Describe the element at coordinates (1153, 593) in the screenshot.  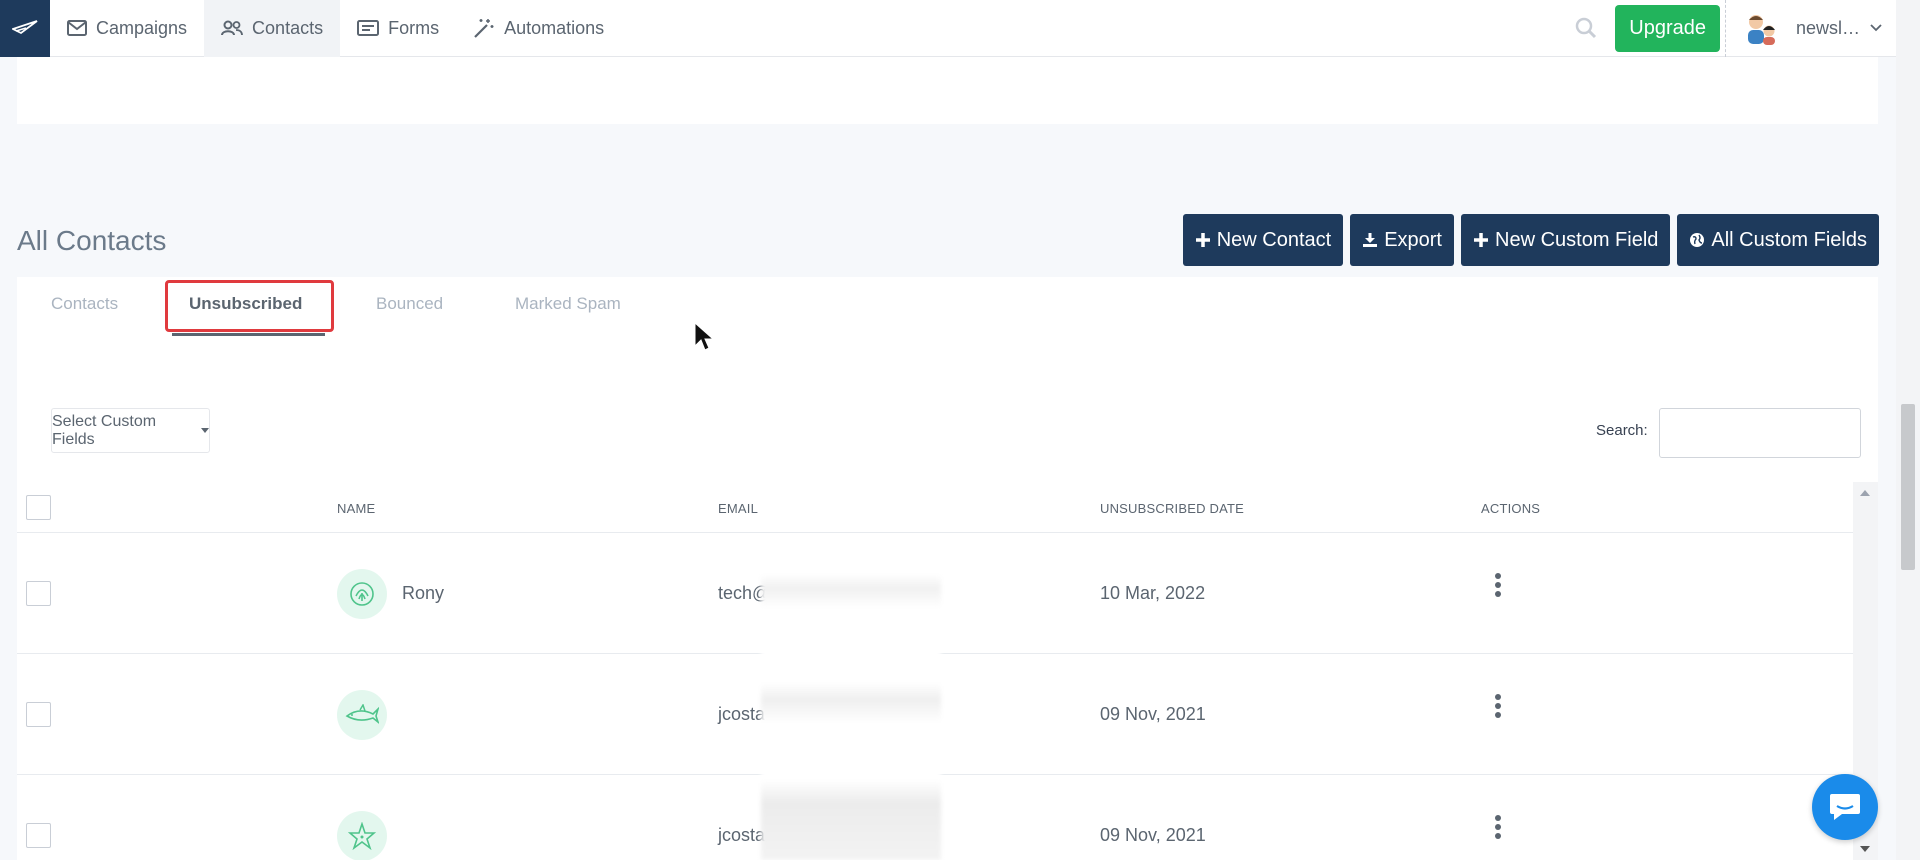
I see `unsubscribed-date: 10 Mar, 2022` at that location.